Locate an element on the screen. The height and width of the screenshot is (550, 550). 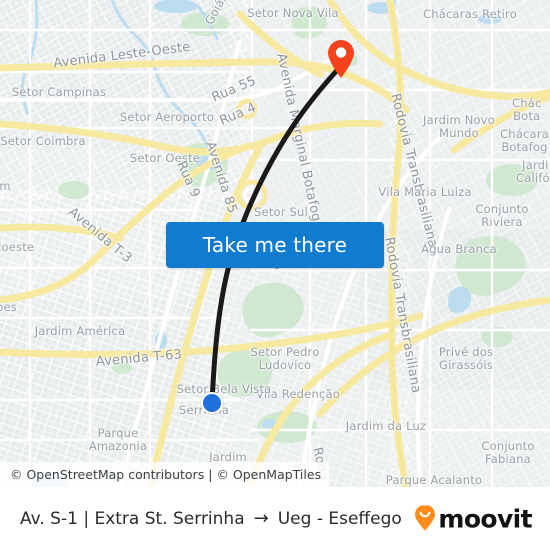
openmaptiles-attribution-link: © OpenMapTiles is located at coordinates (268, 474).